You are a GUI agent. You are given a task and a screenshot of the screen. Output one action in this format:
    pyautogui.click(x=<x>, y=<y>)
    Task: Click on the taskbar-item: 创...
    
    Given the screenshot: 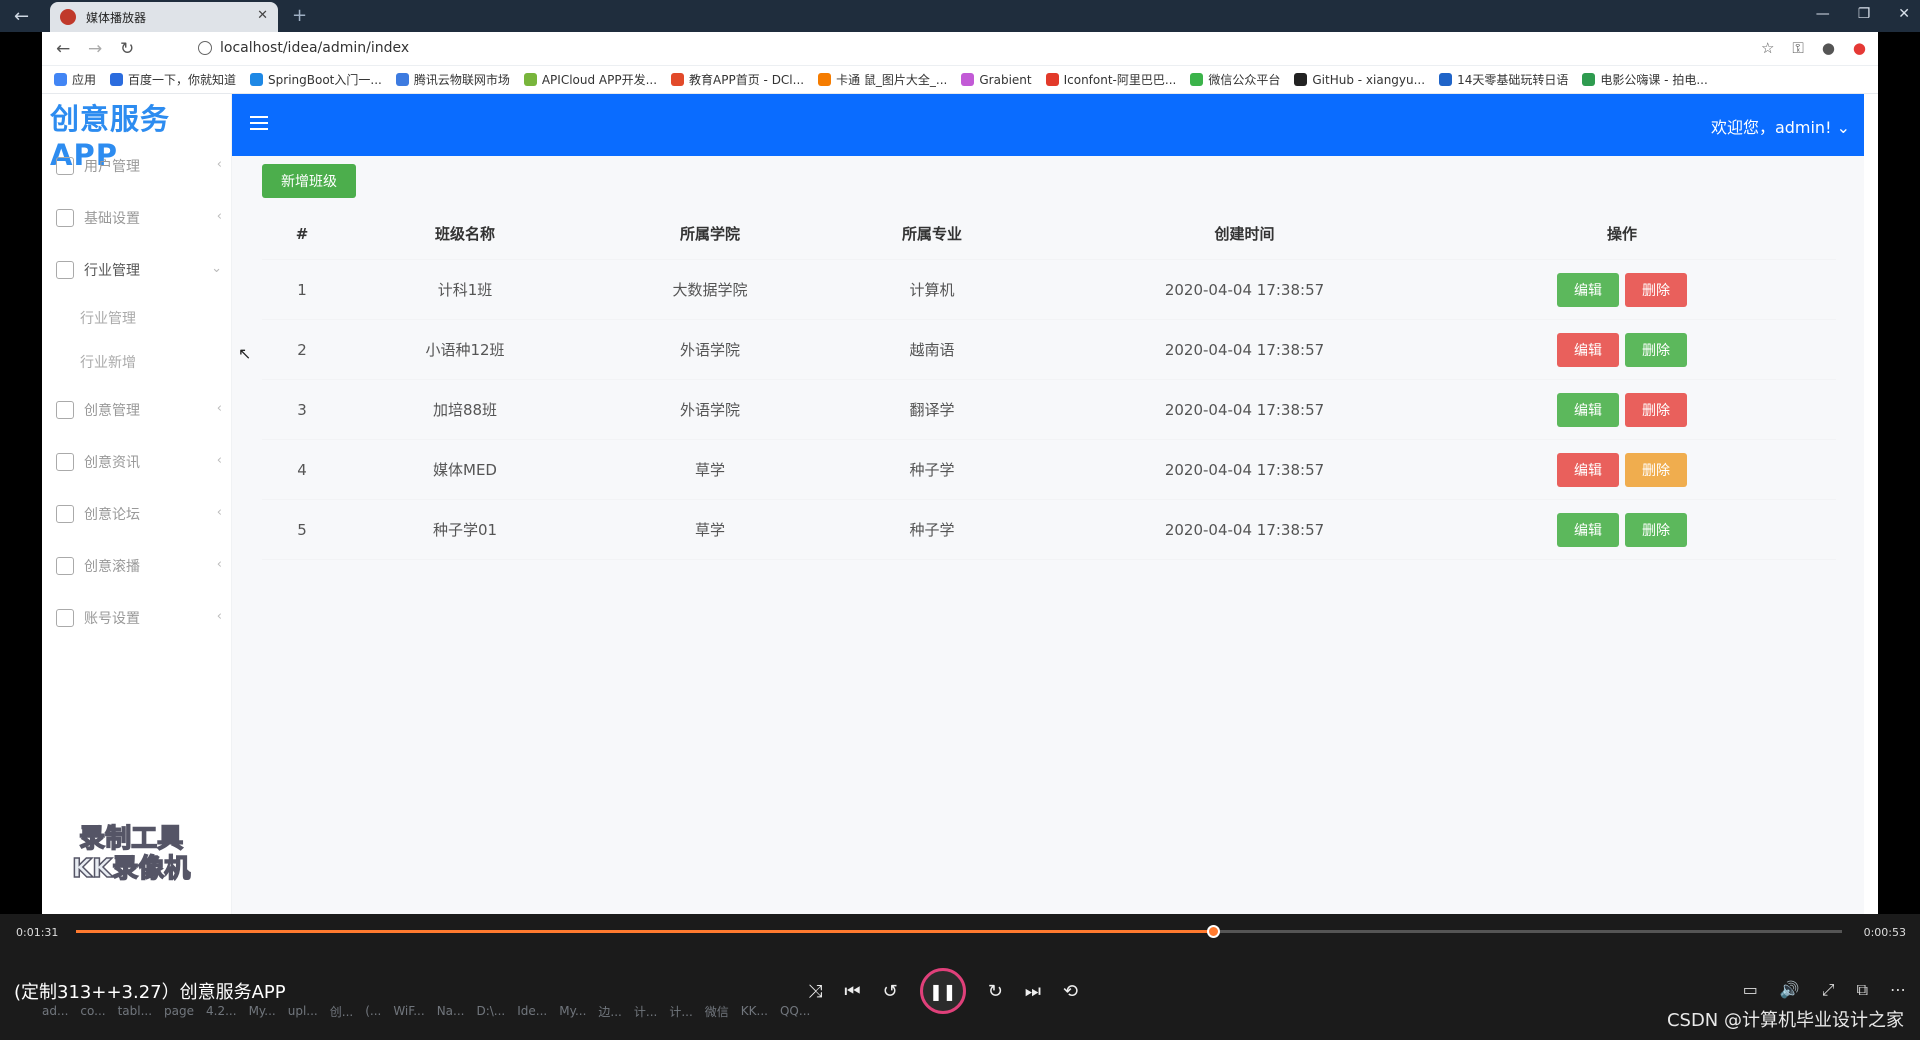 What is the action you would take?
    pyautogui.click(x=341, y=1011)
    